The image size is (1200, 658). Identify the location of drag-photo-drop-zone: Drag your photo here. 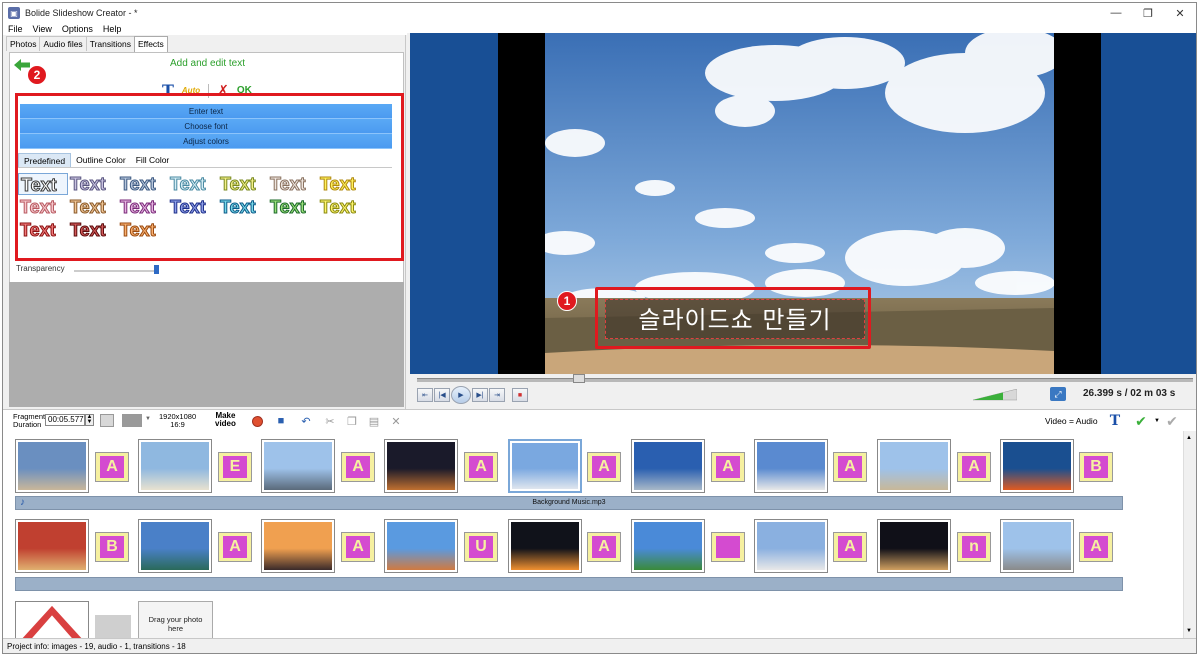
(175, 619).